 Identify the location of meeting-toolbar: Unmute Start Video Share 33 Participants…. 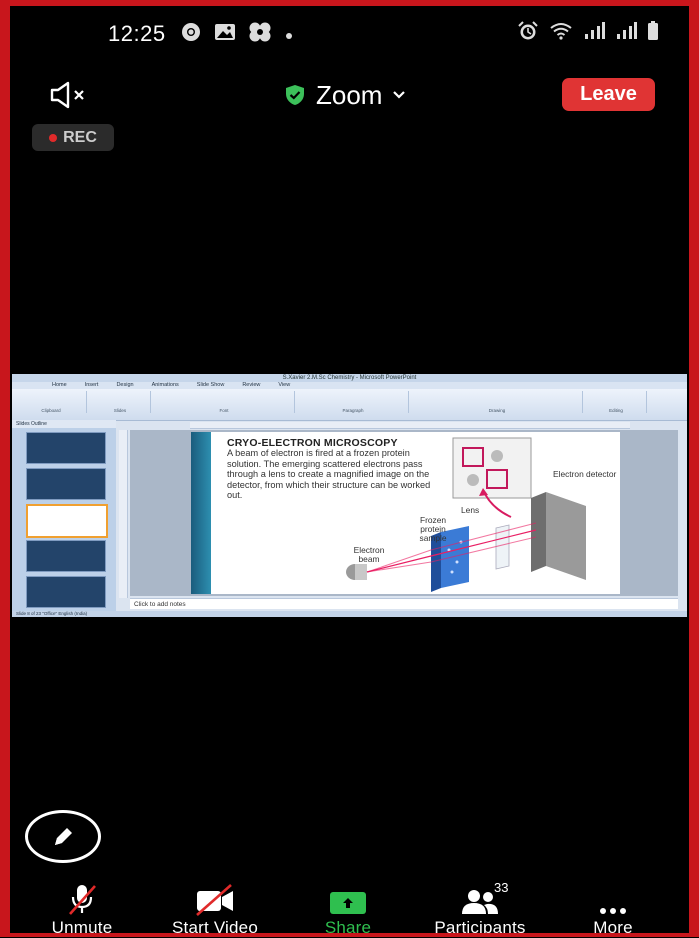
(349, 908).